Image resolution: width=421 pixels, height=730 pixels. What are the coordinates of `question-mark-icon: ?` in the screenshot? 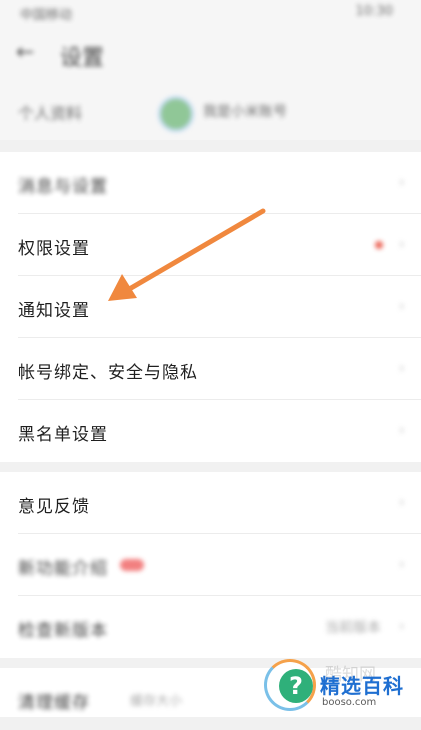 It's located at (296, 686).